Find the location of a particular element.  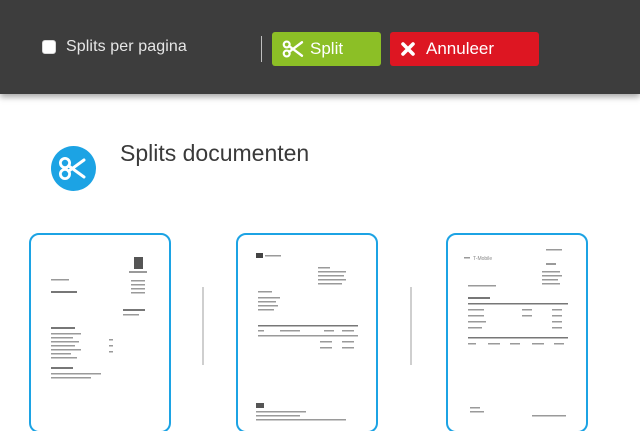

logo-text: T-Mobile is located at coordinates (482, 259).